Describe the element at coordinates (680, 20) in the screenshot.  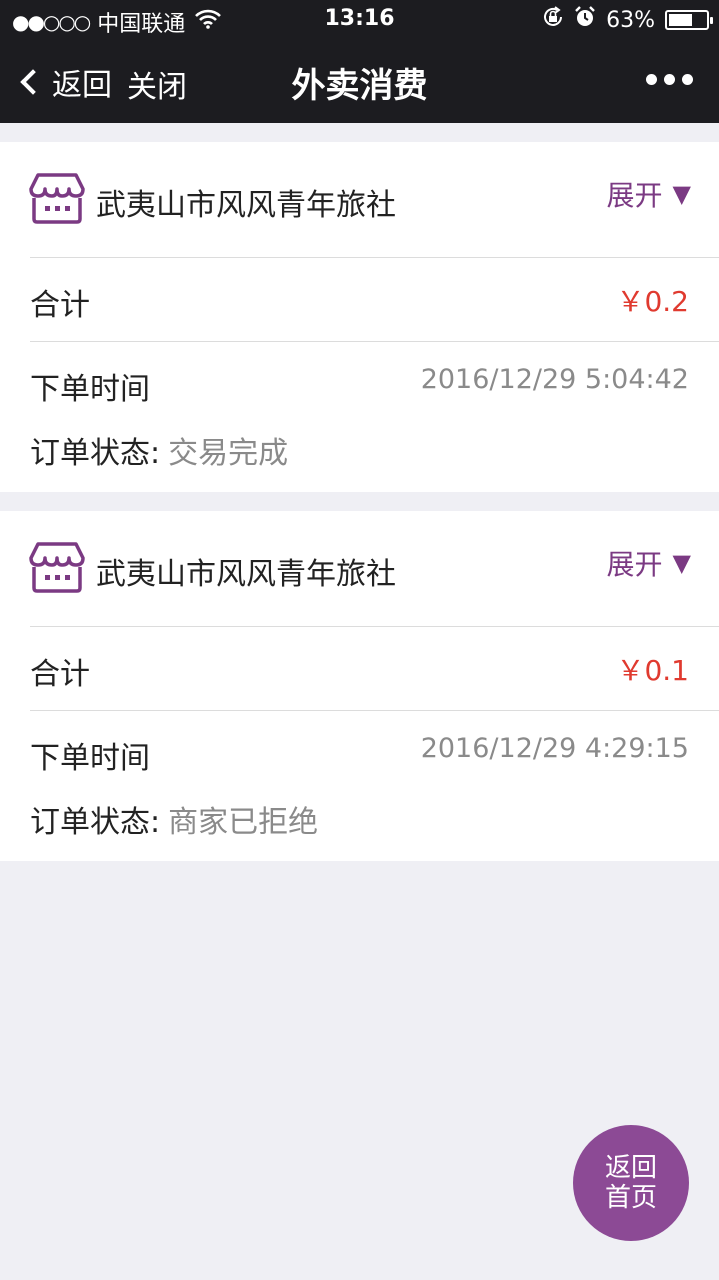
I see `battery-fill` at that location.